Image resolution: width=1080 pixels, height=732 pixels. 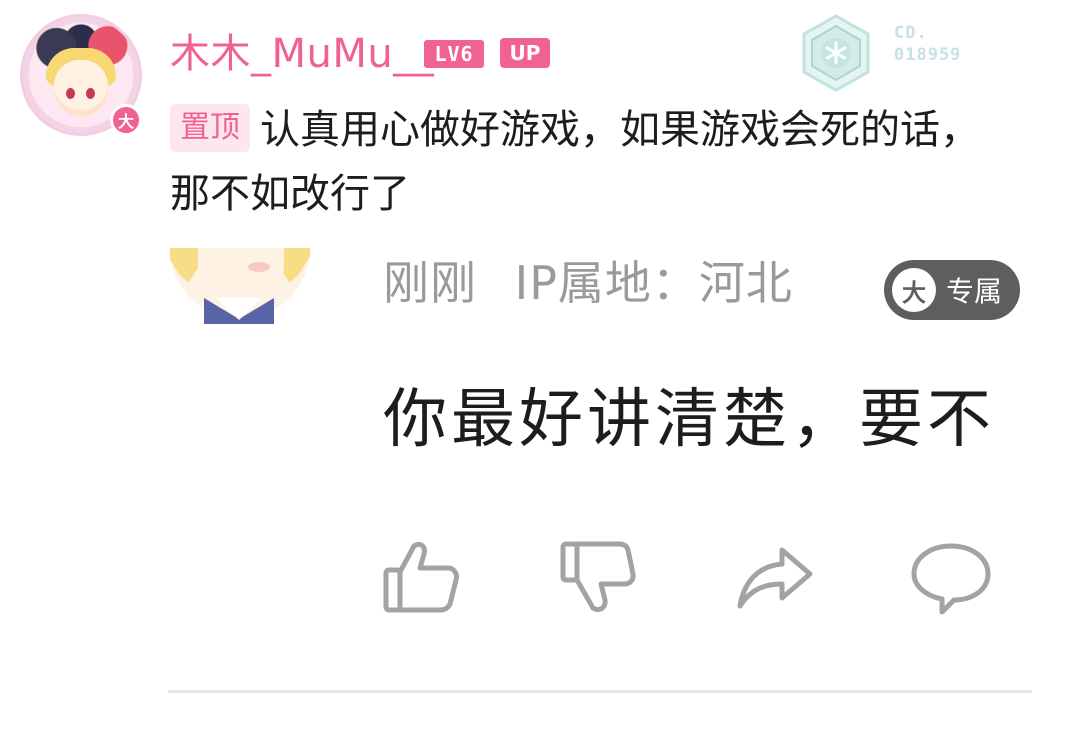 What do you see at coordinates (911, 33) in the screenshot?
I see `medal-serial-prefix: CD.` at bounding box center [911, 33].